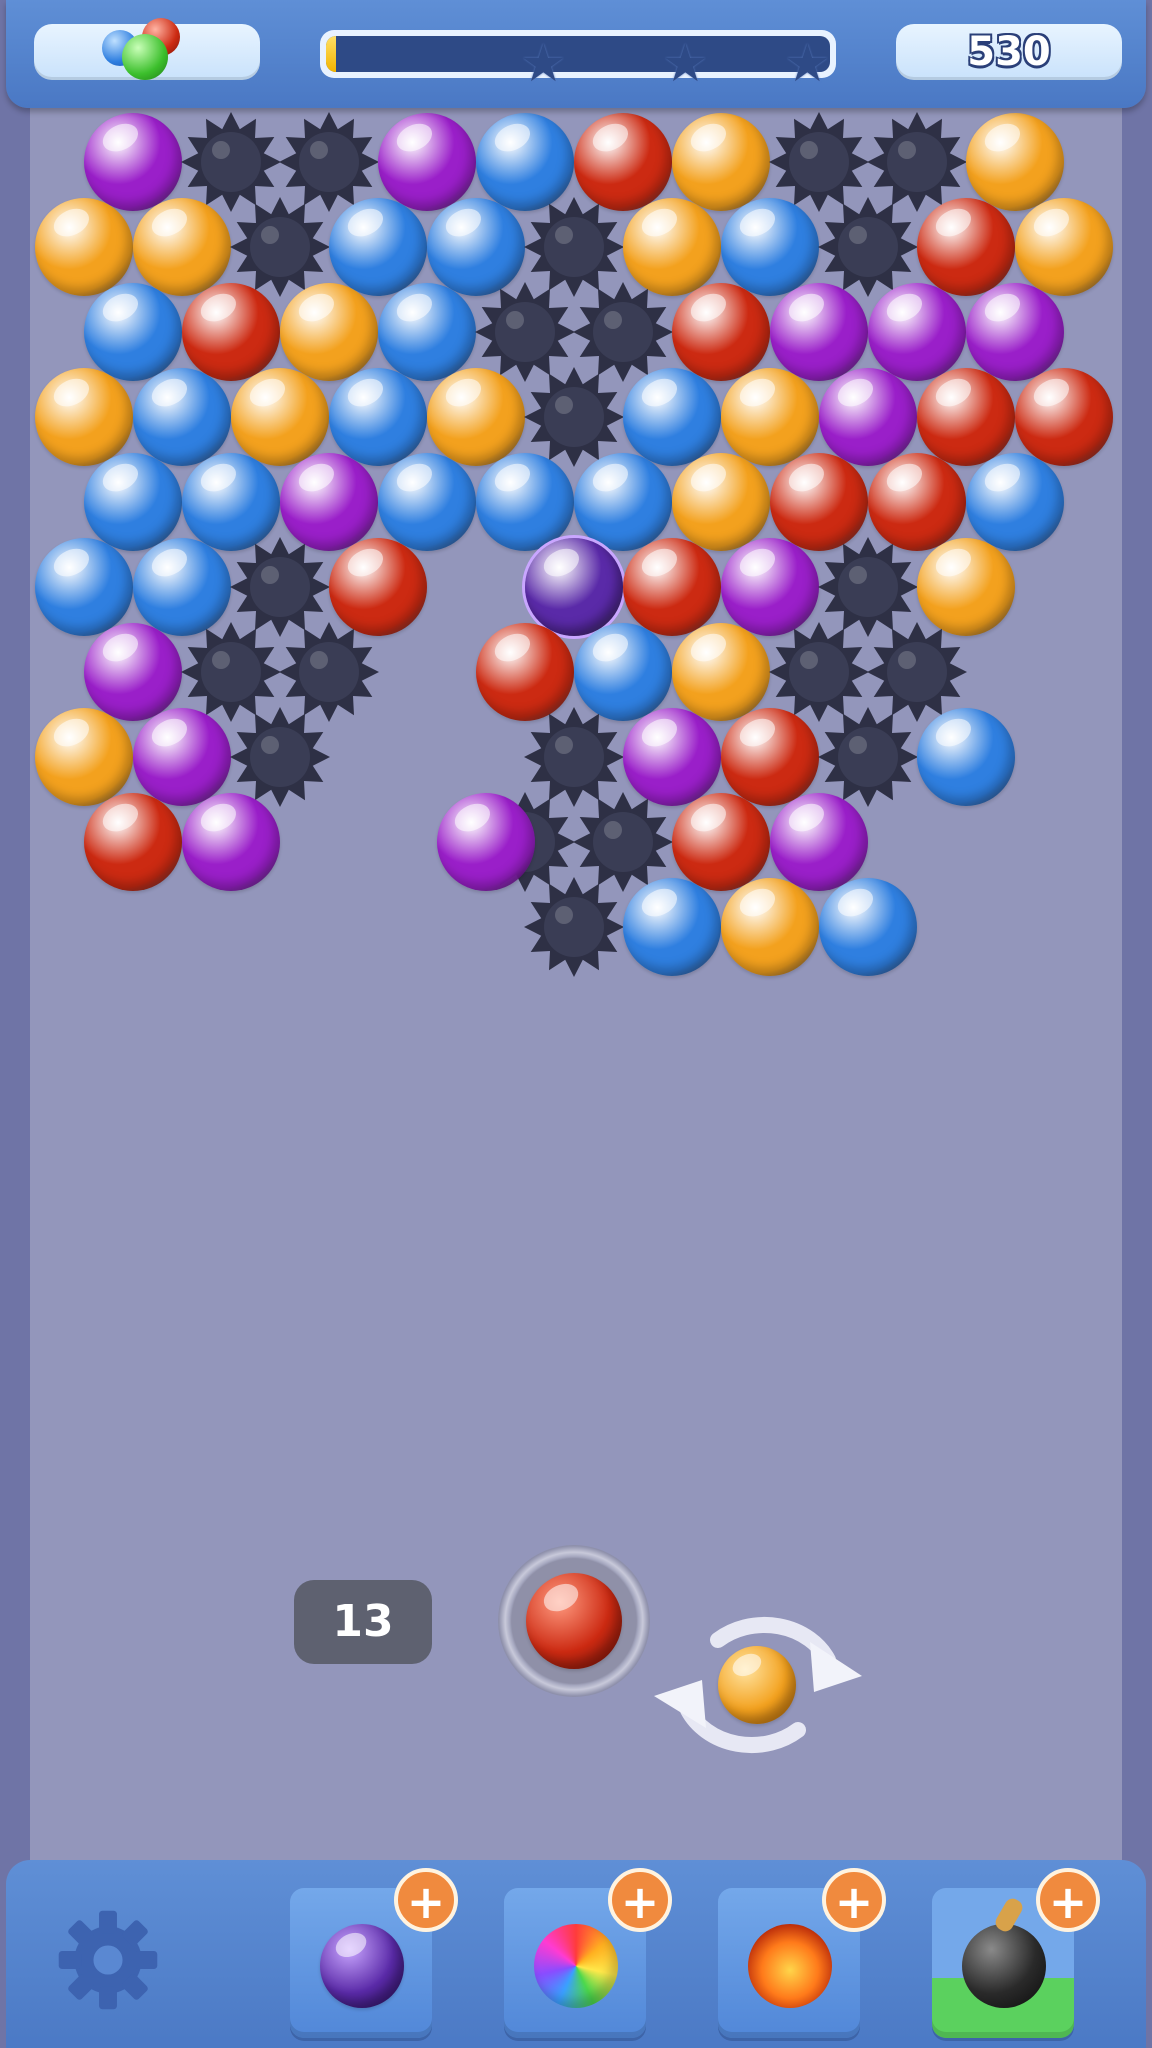 The height and width of the screenshot is (2048, 1152). What do you see at coordinates (576, 1966) in the screenshot?
I see `rainbow-bubble-icon` at bounding box center [576, 1966].